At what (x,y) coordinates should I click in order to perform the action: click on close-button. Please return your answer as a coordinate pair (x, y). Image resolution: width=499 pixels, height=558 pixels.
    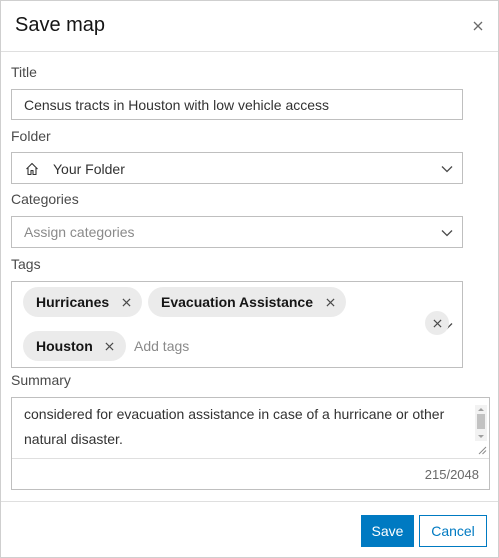
    Looking at the image, I should click on (478, 26).